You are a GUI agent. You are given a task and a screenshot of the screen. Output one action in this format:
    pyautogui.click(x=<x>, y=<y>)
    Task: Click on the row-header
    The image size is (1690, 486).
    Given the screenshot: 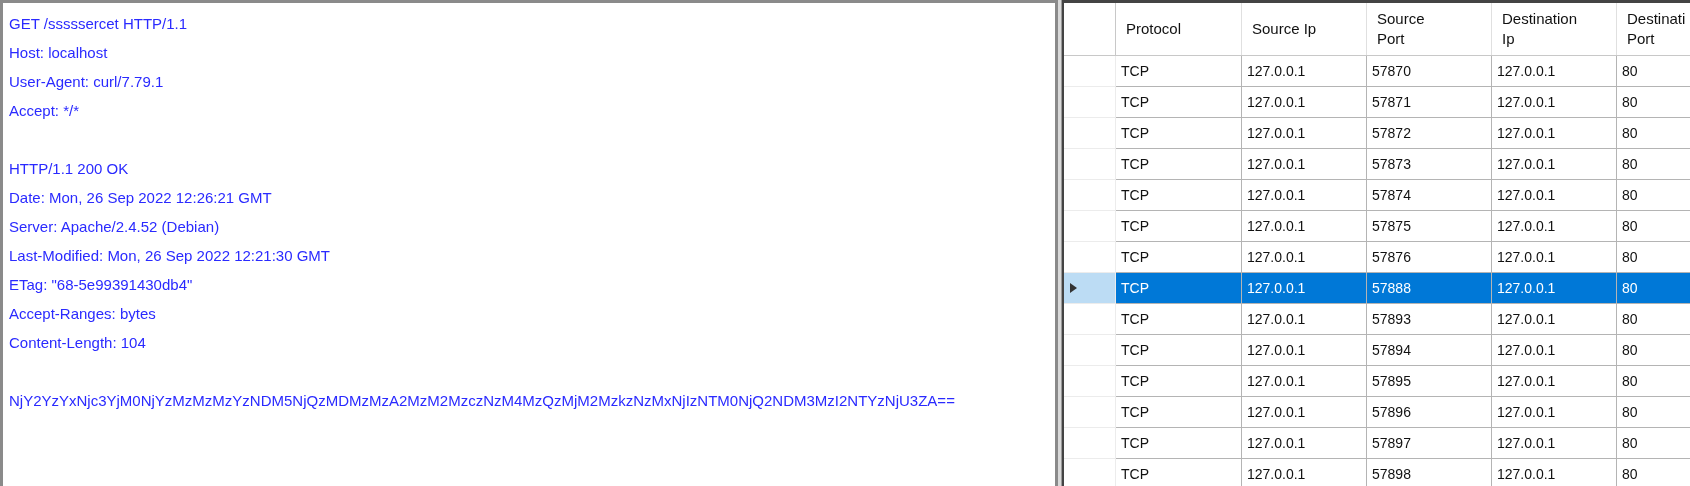 What is the action you would take?
    pyautogui.click(x=1090, y=288)
    